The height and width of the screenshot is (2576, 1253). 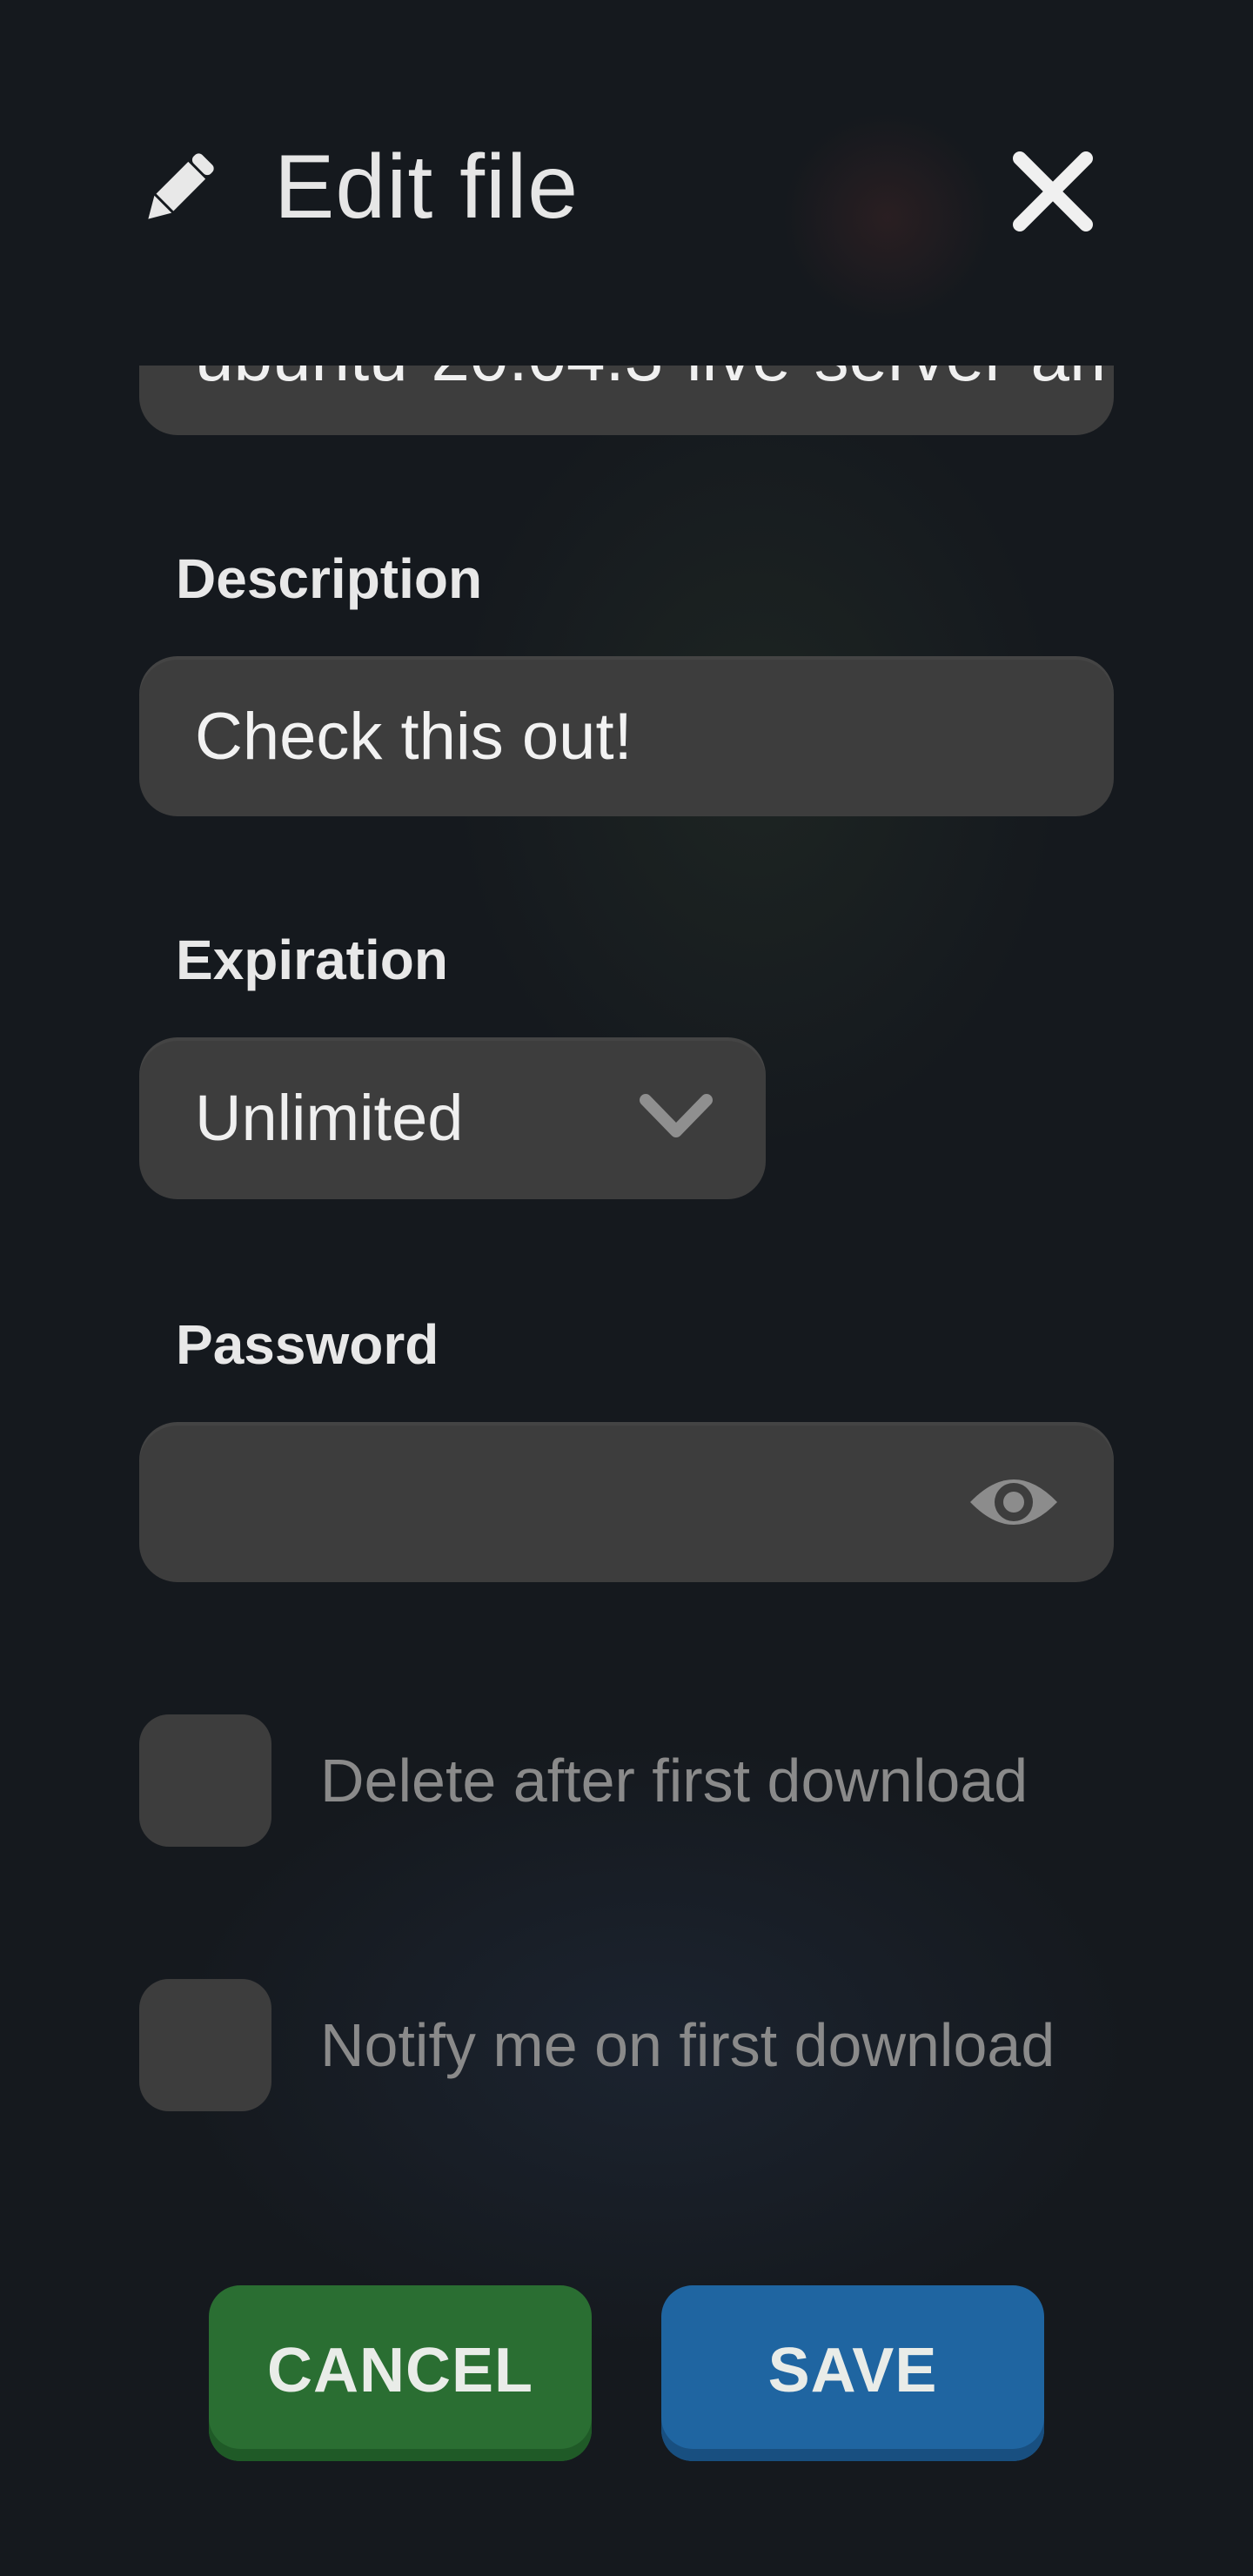 I want to click on description-label: Description, so click(x=329, y=578).